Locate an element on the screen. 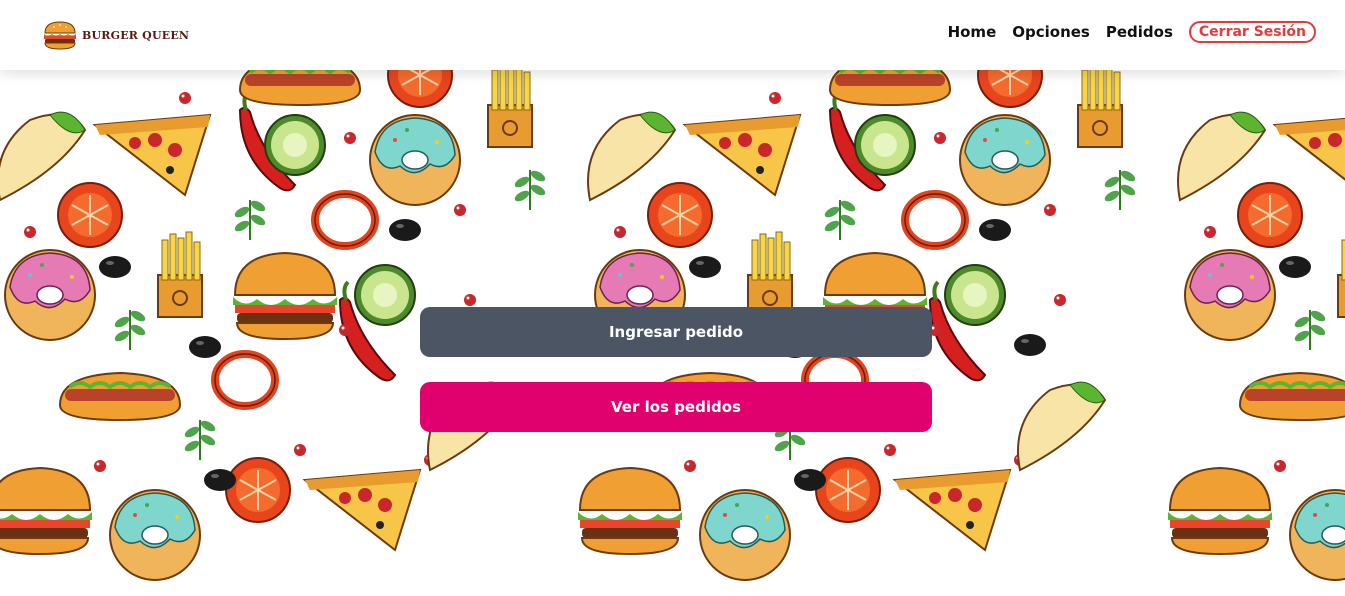 The height and width of the screenshot is (596, 1345). nav-opciones: Opciones is located at coordinates (1051, 32).